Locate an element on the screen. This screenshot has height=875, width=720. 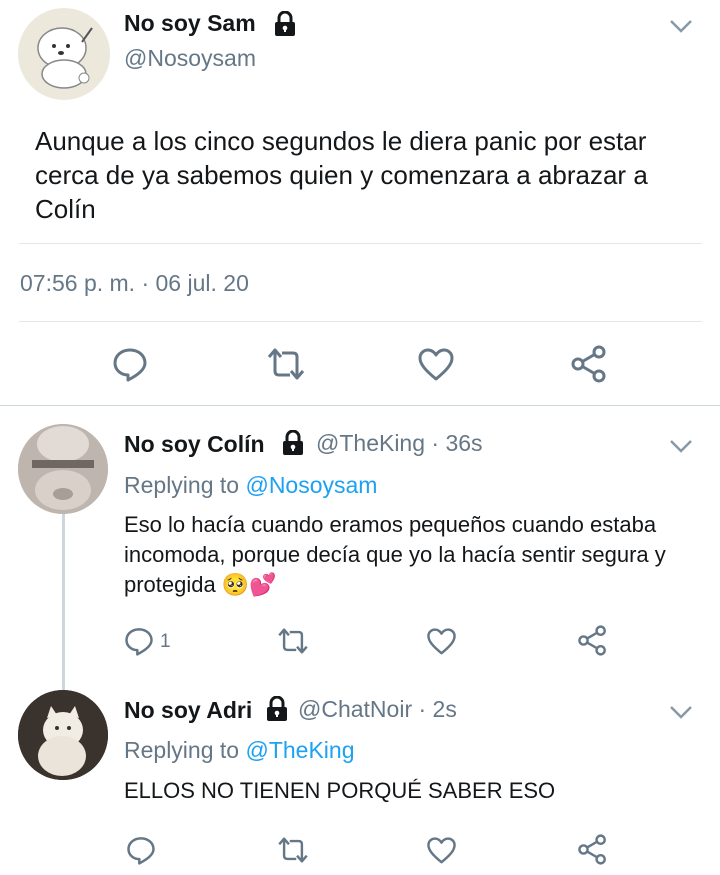
author-handle: @Nosoysam is located at coordinates (190, 58).